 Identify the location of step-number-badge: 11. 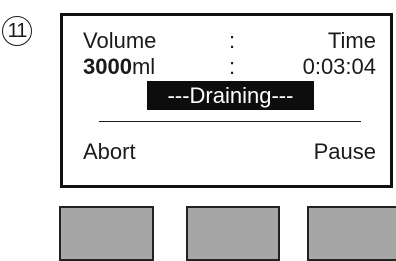
(17, 31).